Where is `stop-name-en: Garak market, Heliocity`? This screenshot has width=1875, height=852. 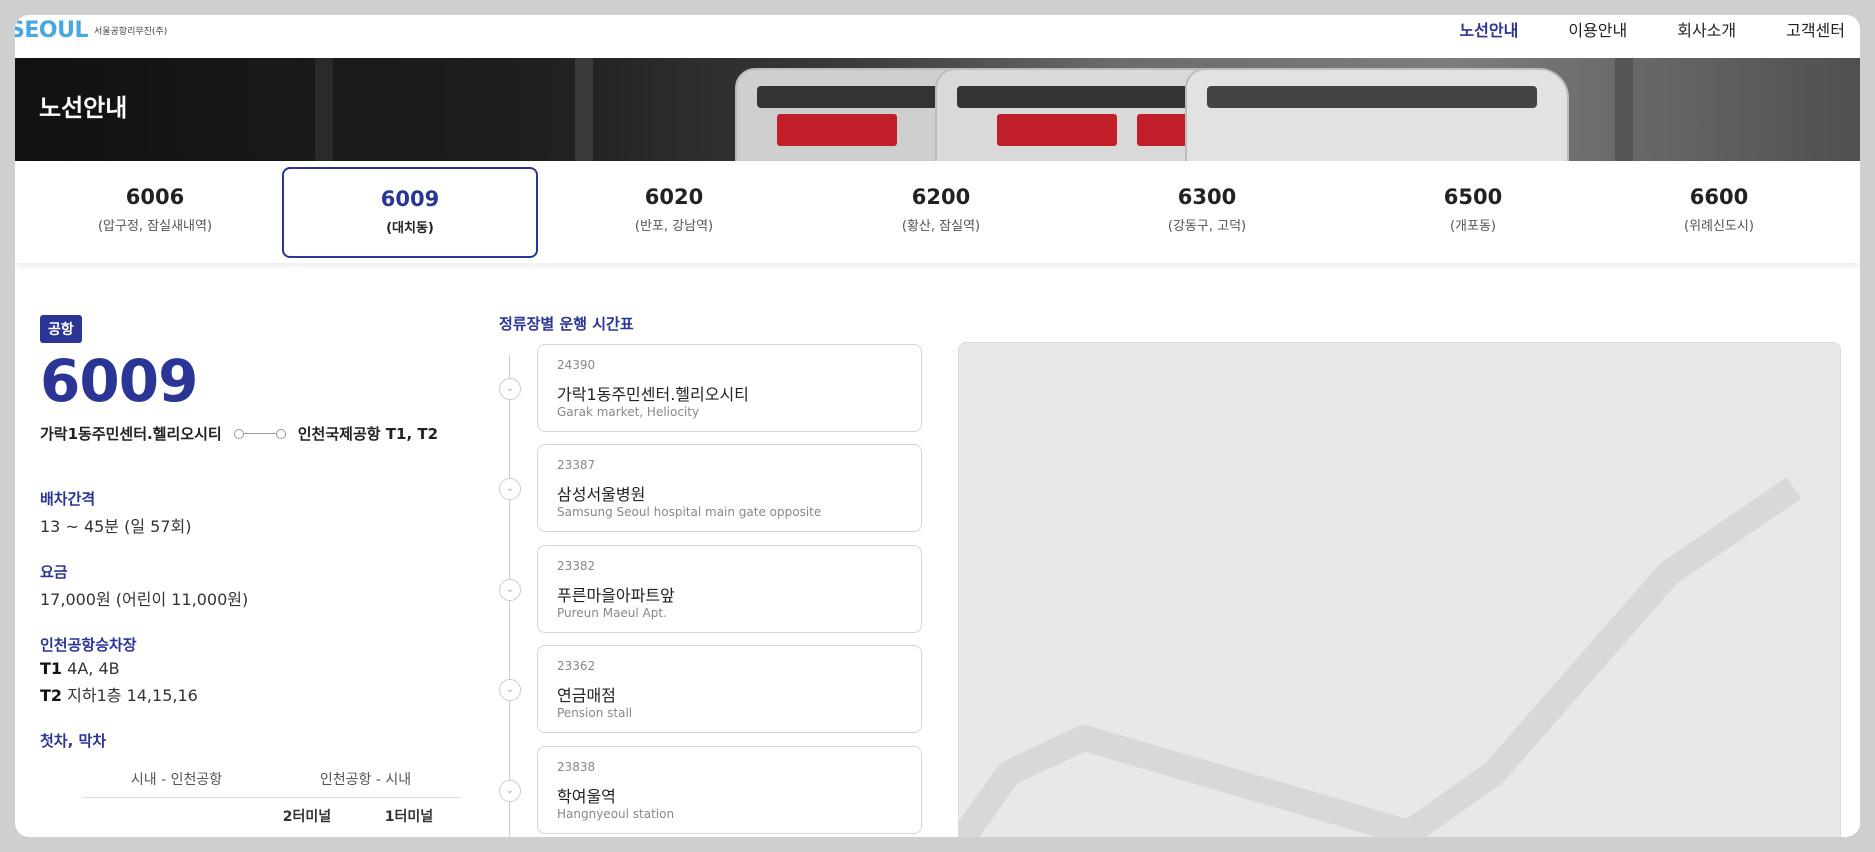
stop-name-en: Garak market, Heliocity is located at coordinates (628, 412).